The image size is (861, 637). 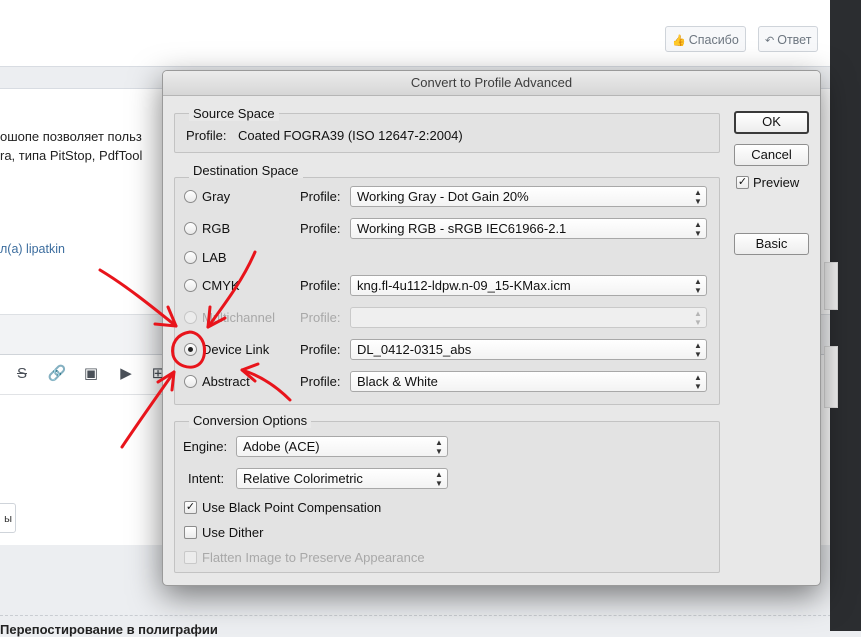 What do you see at coordinates (190, 532) in the screenshot?
I see `use-dither-checkbox` at bounding box center [190, 532].